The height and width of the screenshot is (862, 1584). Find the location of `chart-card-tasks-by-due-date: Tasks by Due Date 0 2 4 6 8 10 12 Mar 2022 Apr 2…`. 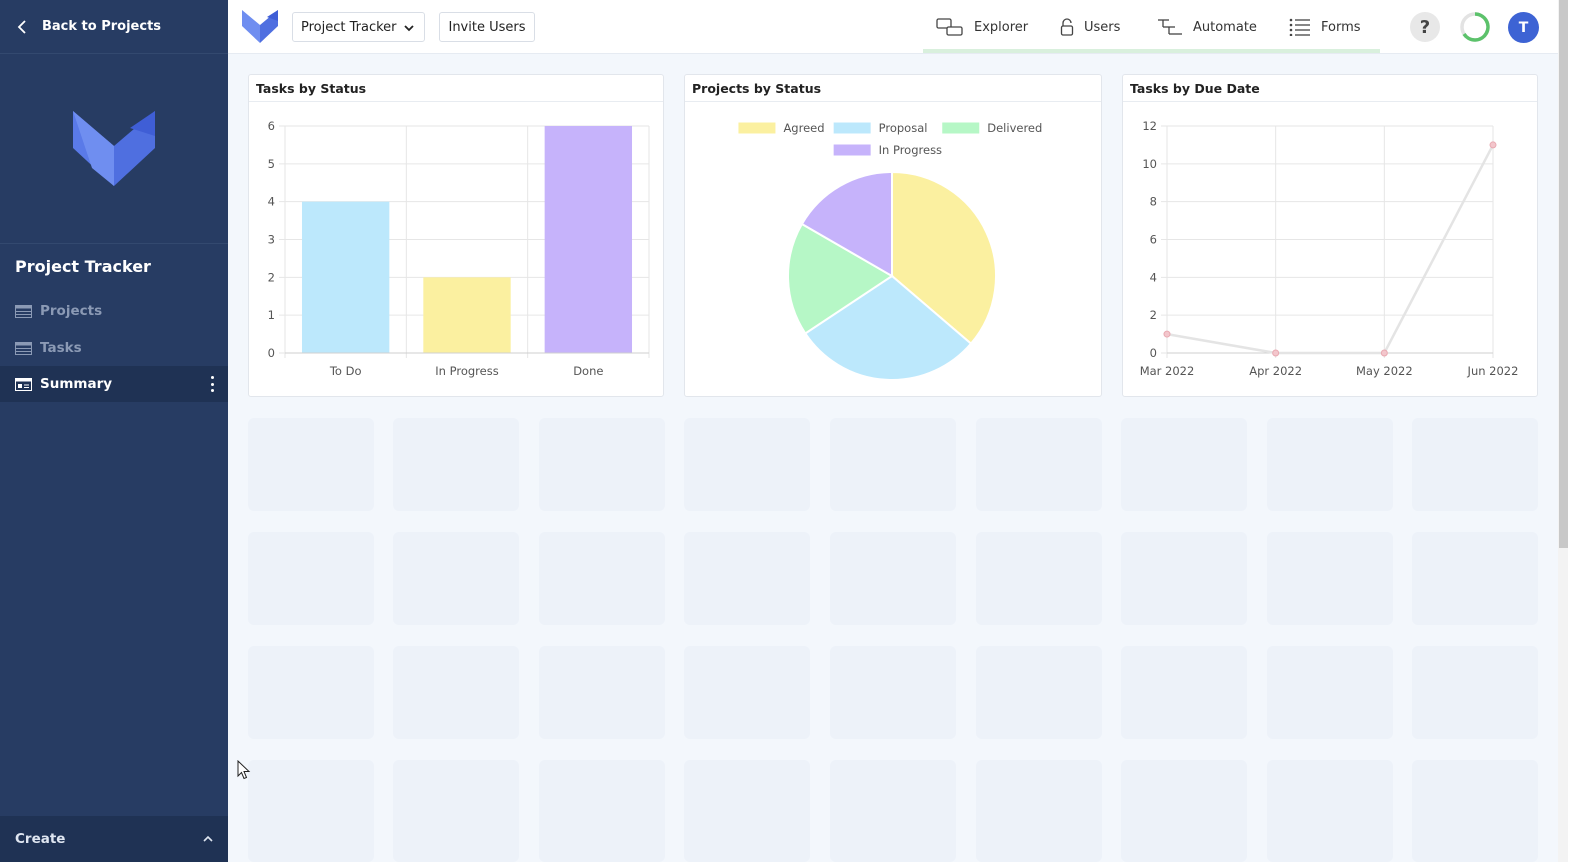

chart-card-tasks-by-due-date: Tasks by Due Date 0 2 4 6 8 10 12 Mar 2022 Apr 2… is located at coordinates (1330, 235).